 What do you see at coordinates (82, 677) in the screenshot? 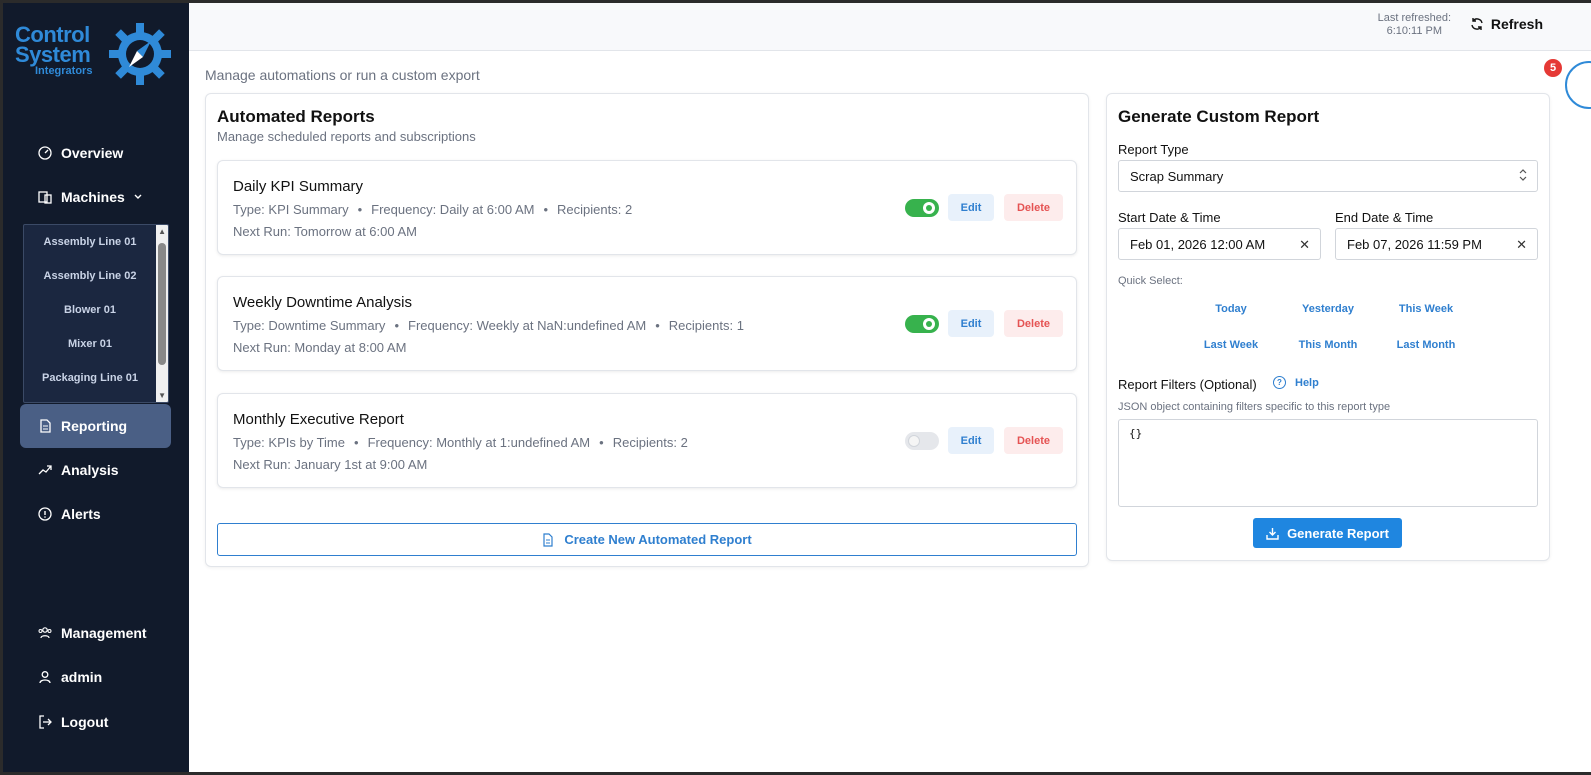
I see `nav-admin-label: admin` at bounding box center [82, 677].